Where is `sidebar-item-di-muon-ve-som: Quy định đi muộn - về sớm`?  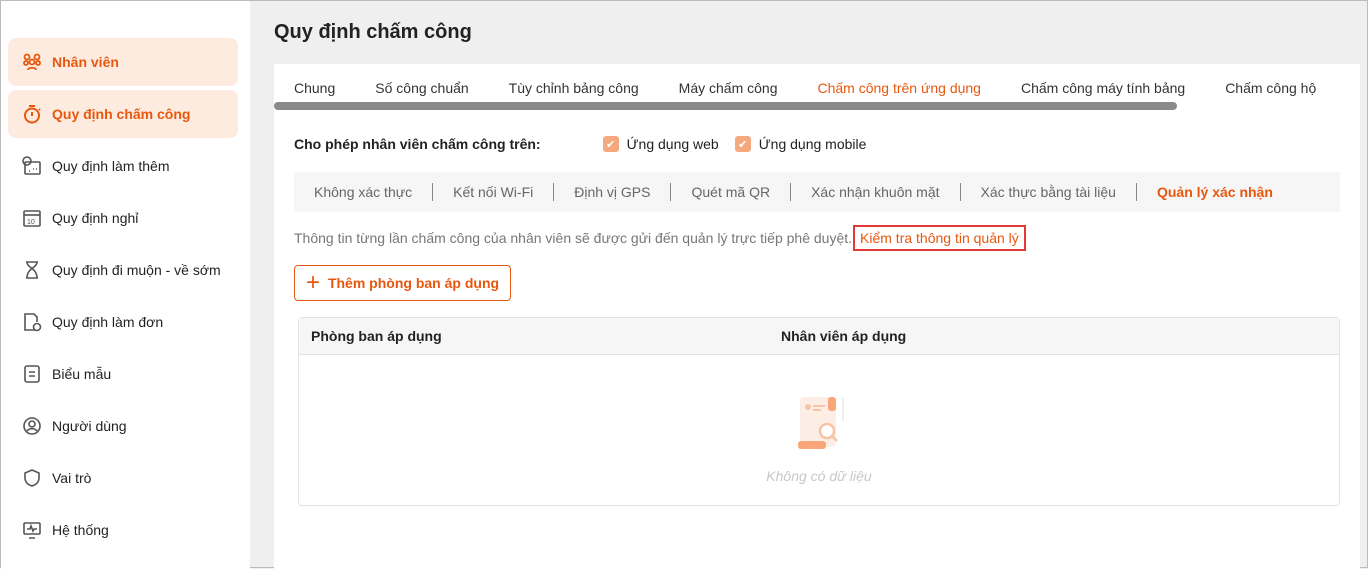 sidebar-item-di-muon-ve-som: Quy định đi muộn - về sớm is located at coordinates (123, 270).